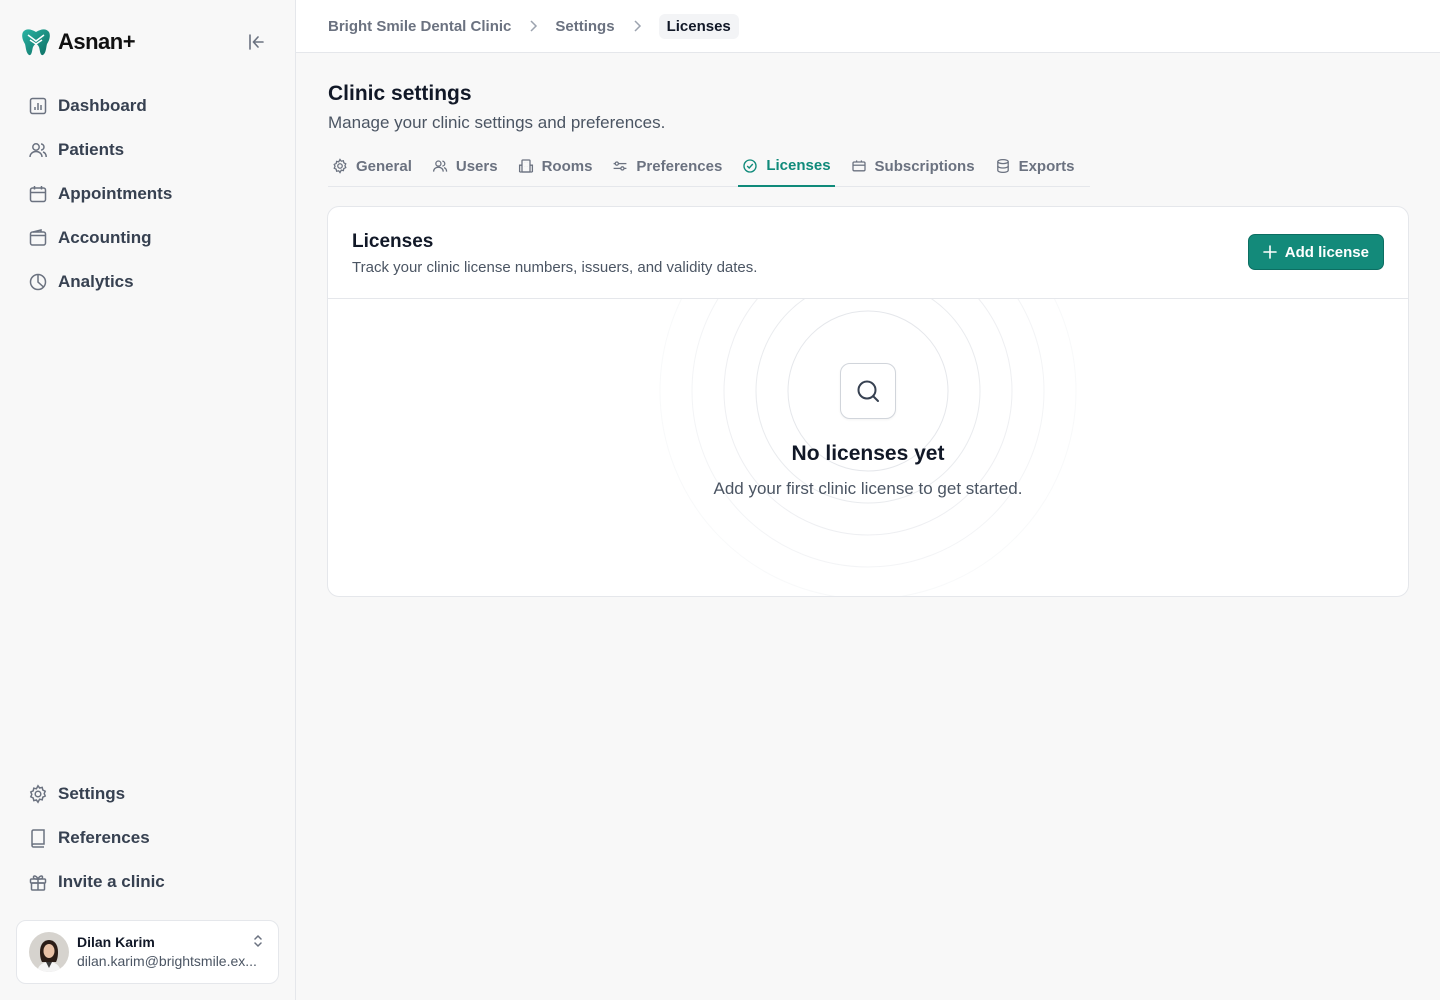 The image size is (1440, 1000). I want to click on empty-state-icon-box, so click(868, 391).